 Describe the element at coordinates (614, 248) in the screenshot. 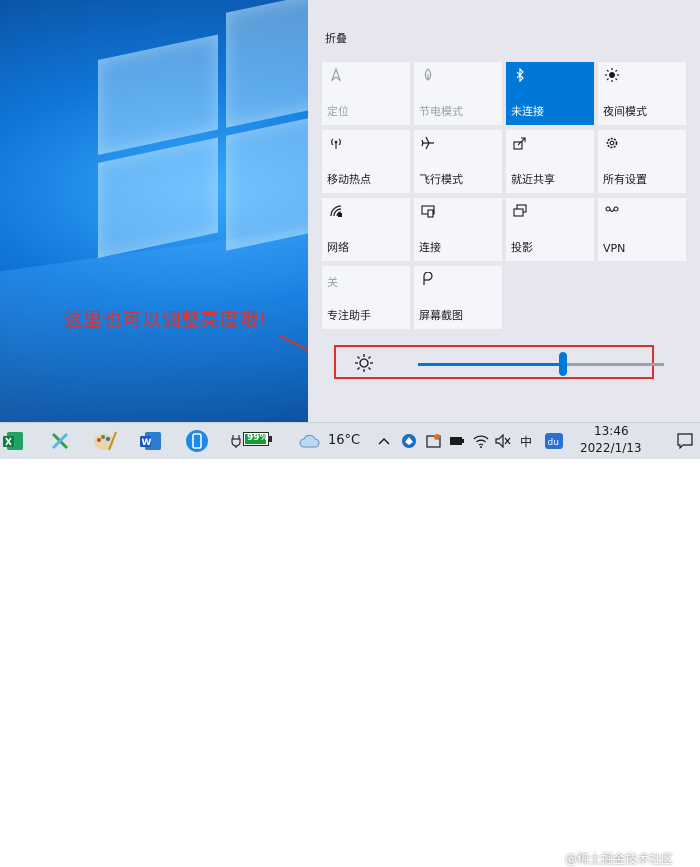

I see `tile-label: VPN` at that location.